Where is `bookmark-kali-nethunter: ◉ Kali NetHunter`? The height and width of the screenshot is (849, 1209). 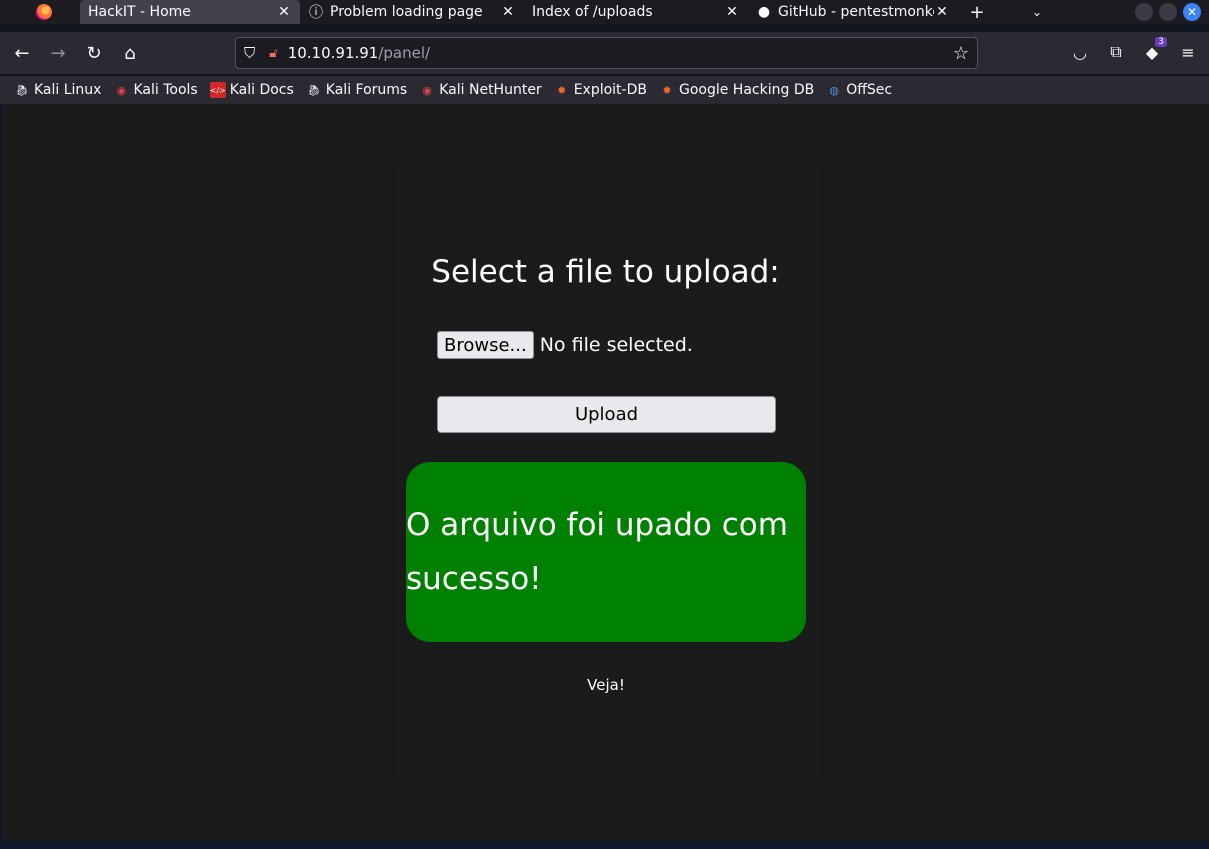 bookmark-kali-nethunter: ◉ Kali NetHunter is located at coordinates (480, 90).